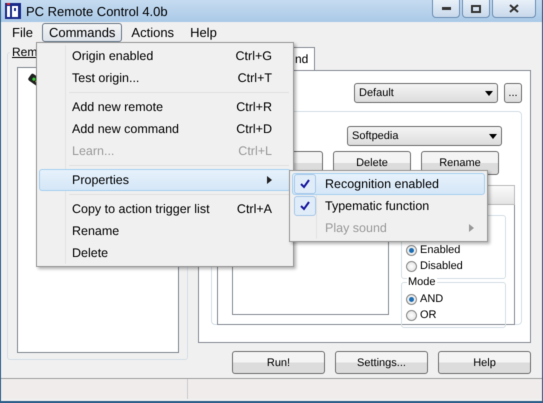  Describe the element at coordinates (203, 32) in the screenshot. I see `menu-bar-item: Help` at that location.